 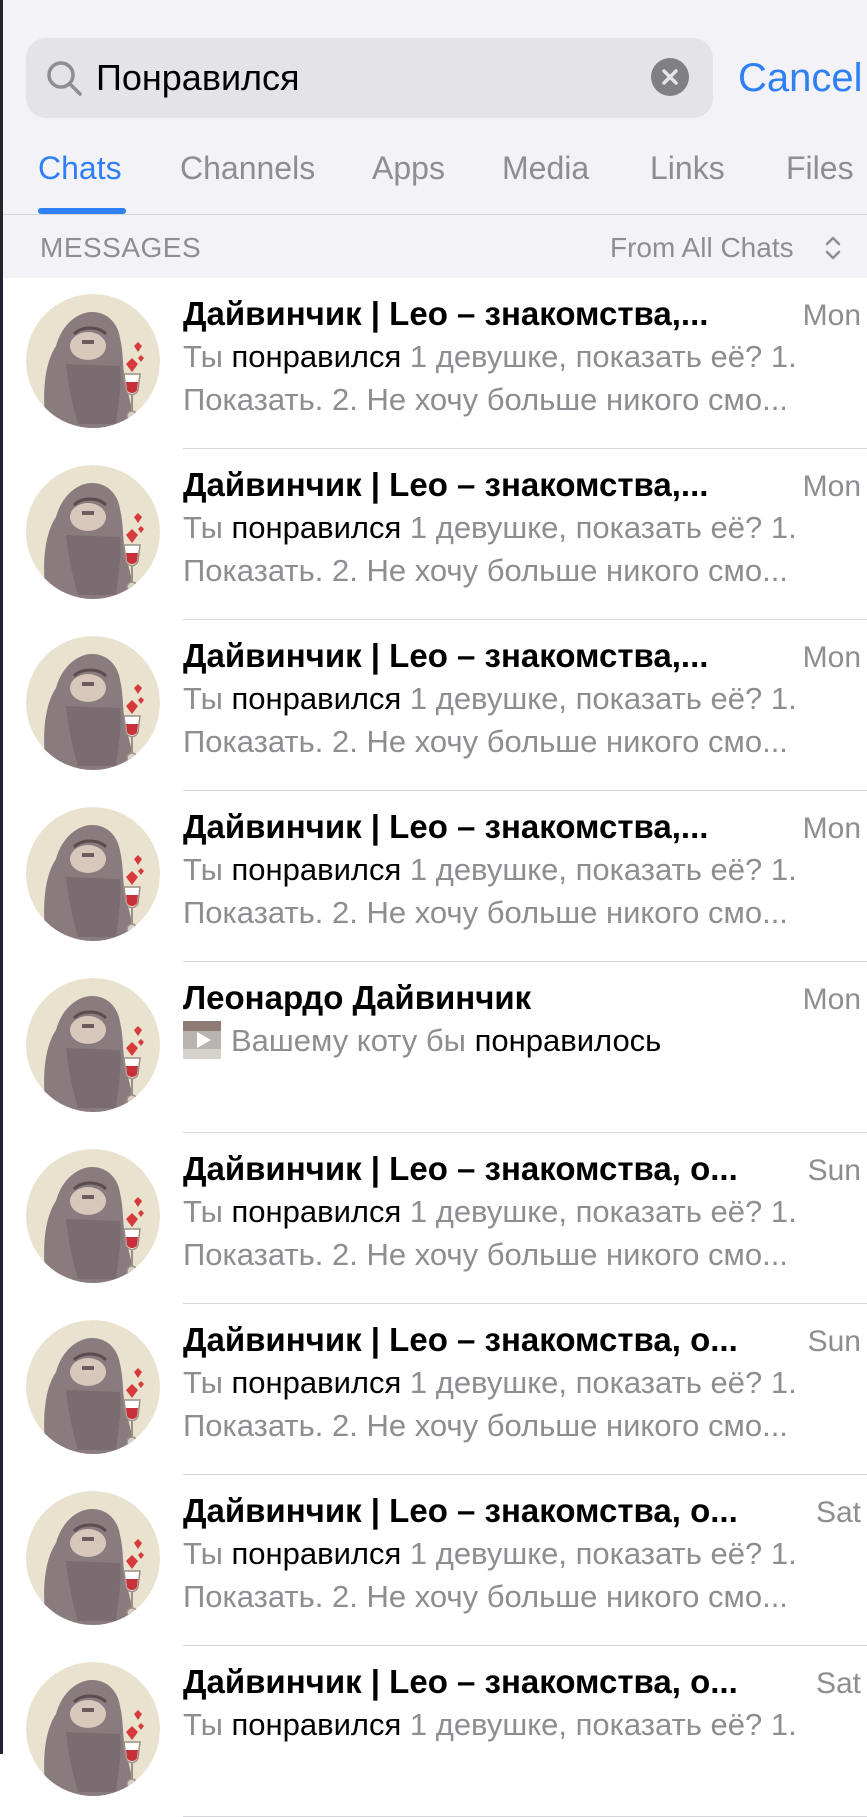 I want to click on tab-files: Files, so click(x=820, y=168).